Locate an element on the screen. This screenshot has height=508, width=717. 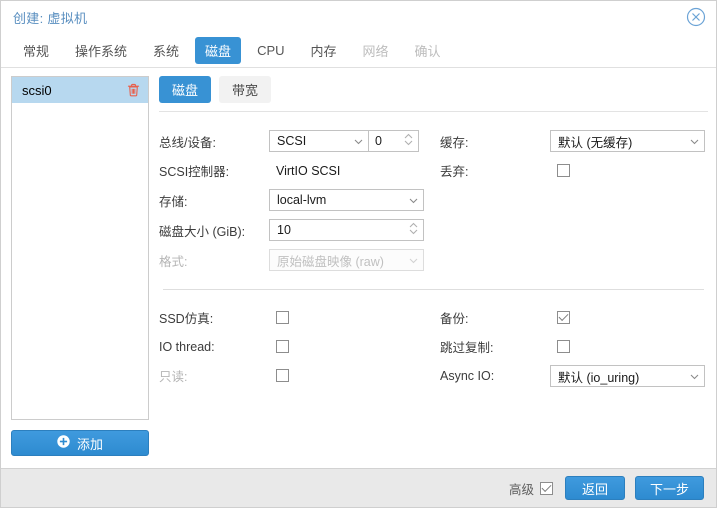
field-backup: 备份: is located at coordinates (574, 317).